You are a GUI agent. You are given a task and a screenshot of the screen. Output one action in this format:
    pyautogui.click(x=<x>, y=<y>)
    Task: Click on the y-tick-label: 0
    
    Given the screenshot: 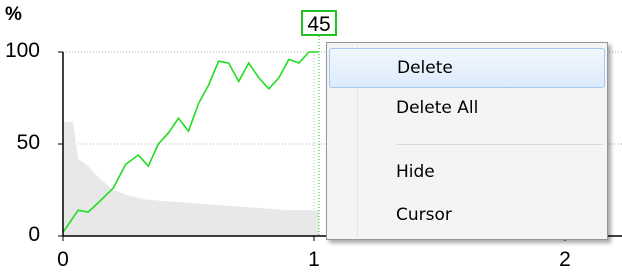 What is the action you would take?
    pyautogui.click(x=34, y=234)
    